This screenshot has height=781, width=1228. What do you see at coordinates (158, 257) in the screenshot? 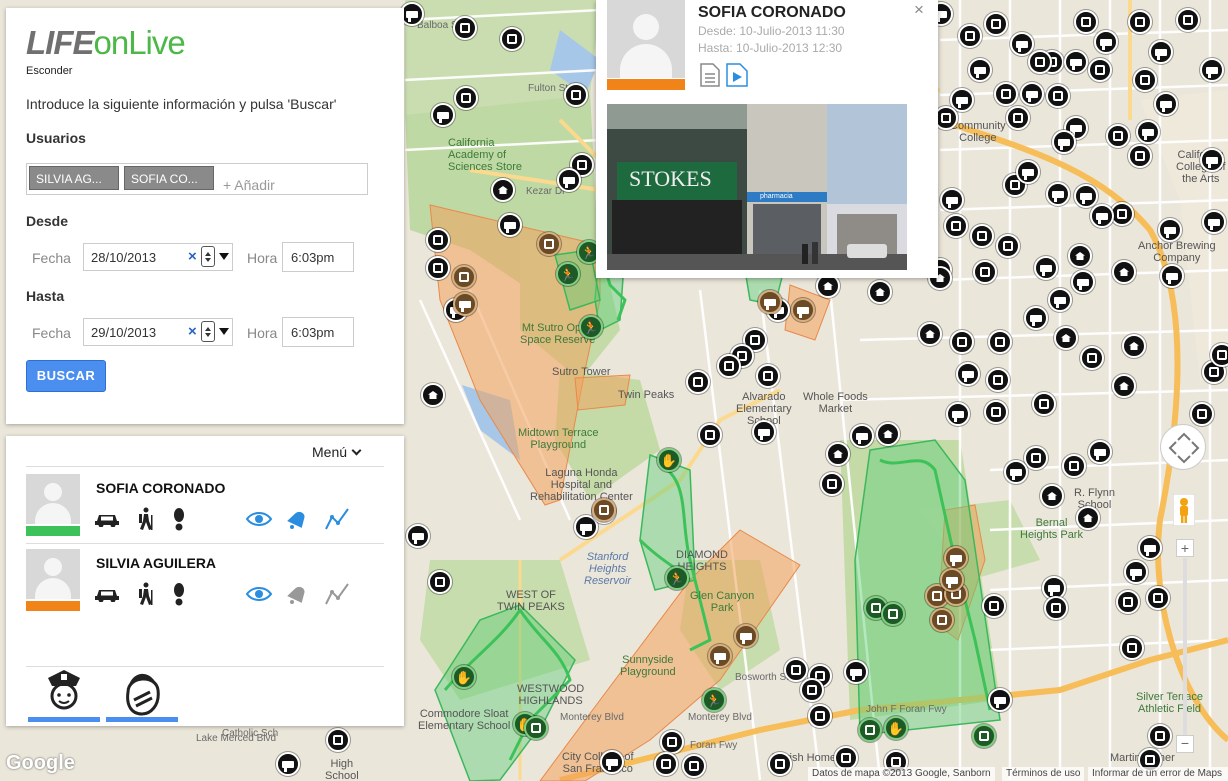
I see `from-date-input: 28/10/2013 ×` at bounding box center [158, 257].